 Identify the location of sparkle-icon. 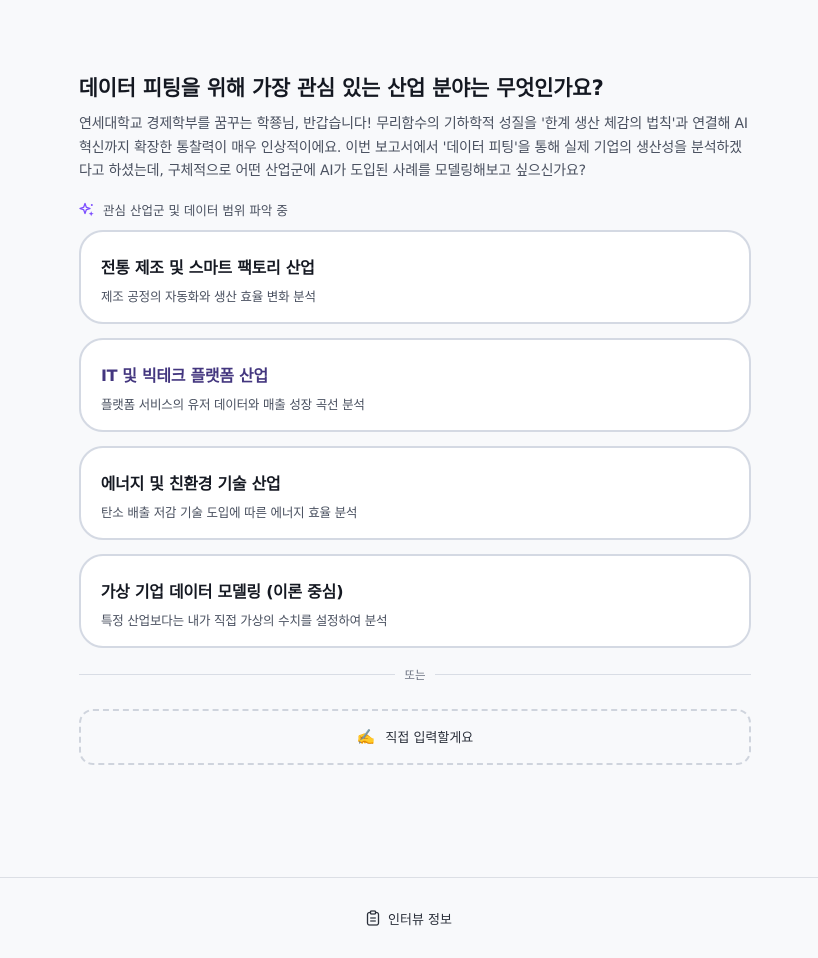
(86, 209).